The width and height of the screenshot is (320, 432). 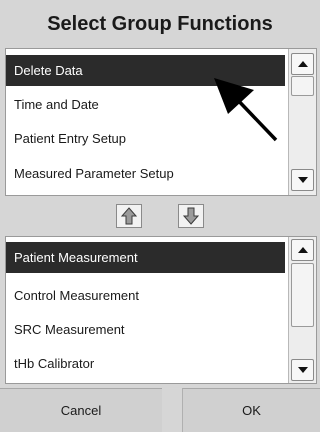 I want to click on arrow-down-icon, so click(x=191, y=216).